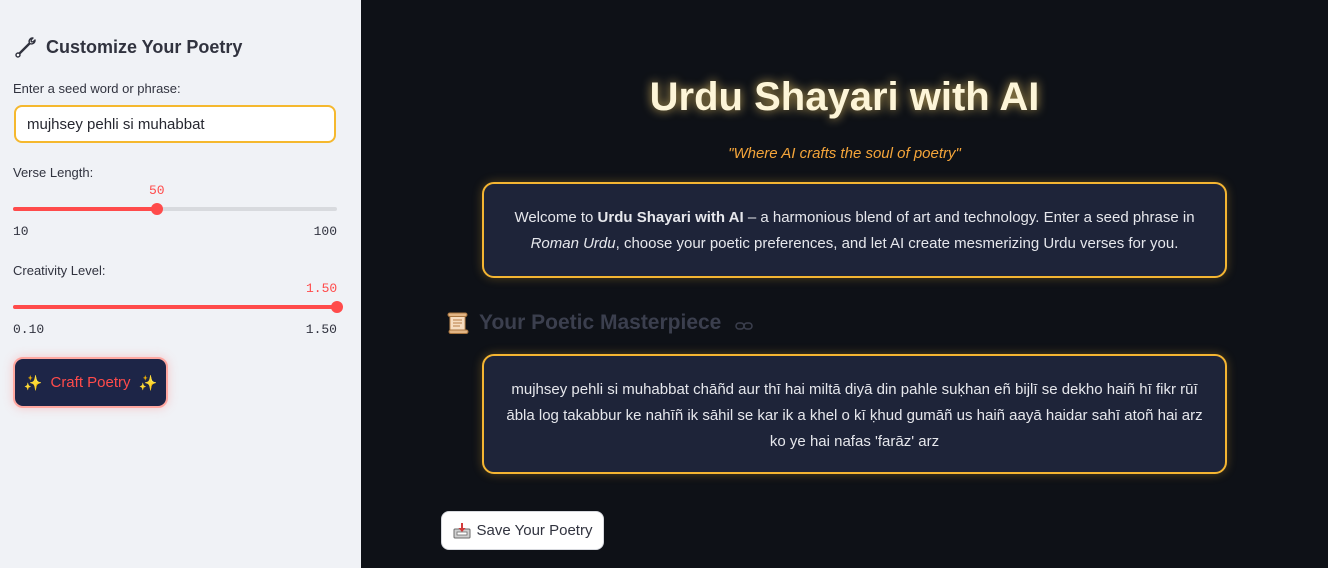 This screenshot has width=1328, height=568. What do you see at coordinates (670, 217) in the screenshot?
I see `intro-app-name: Urdu Shayari with AI` at bounding box center [670, 217].